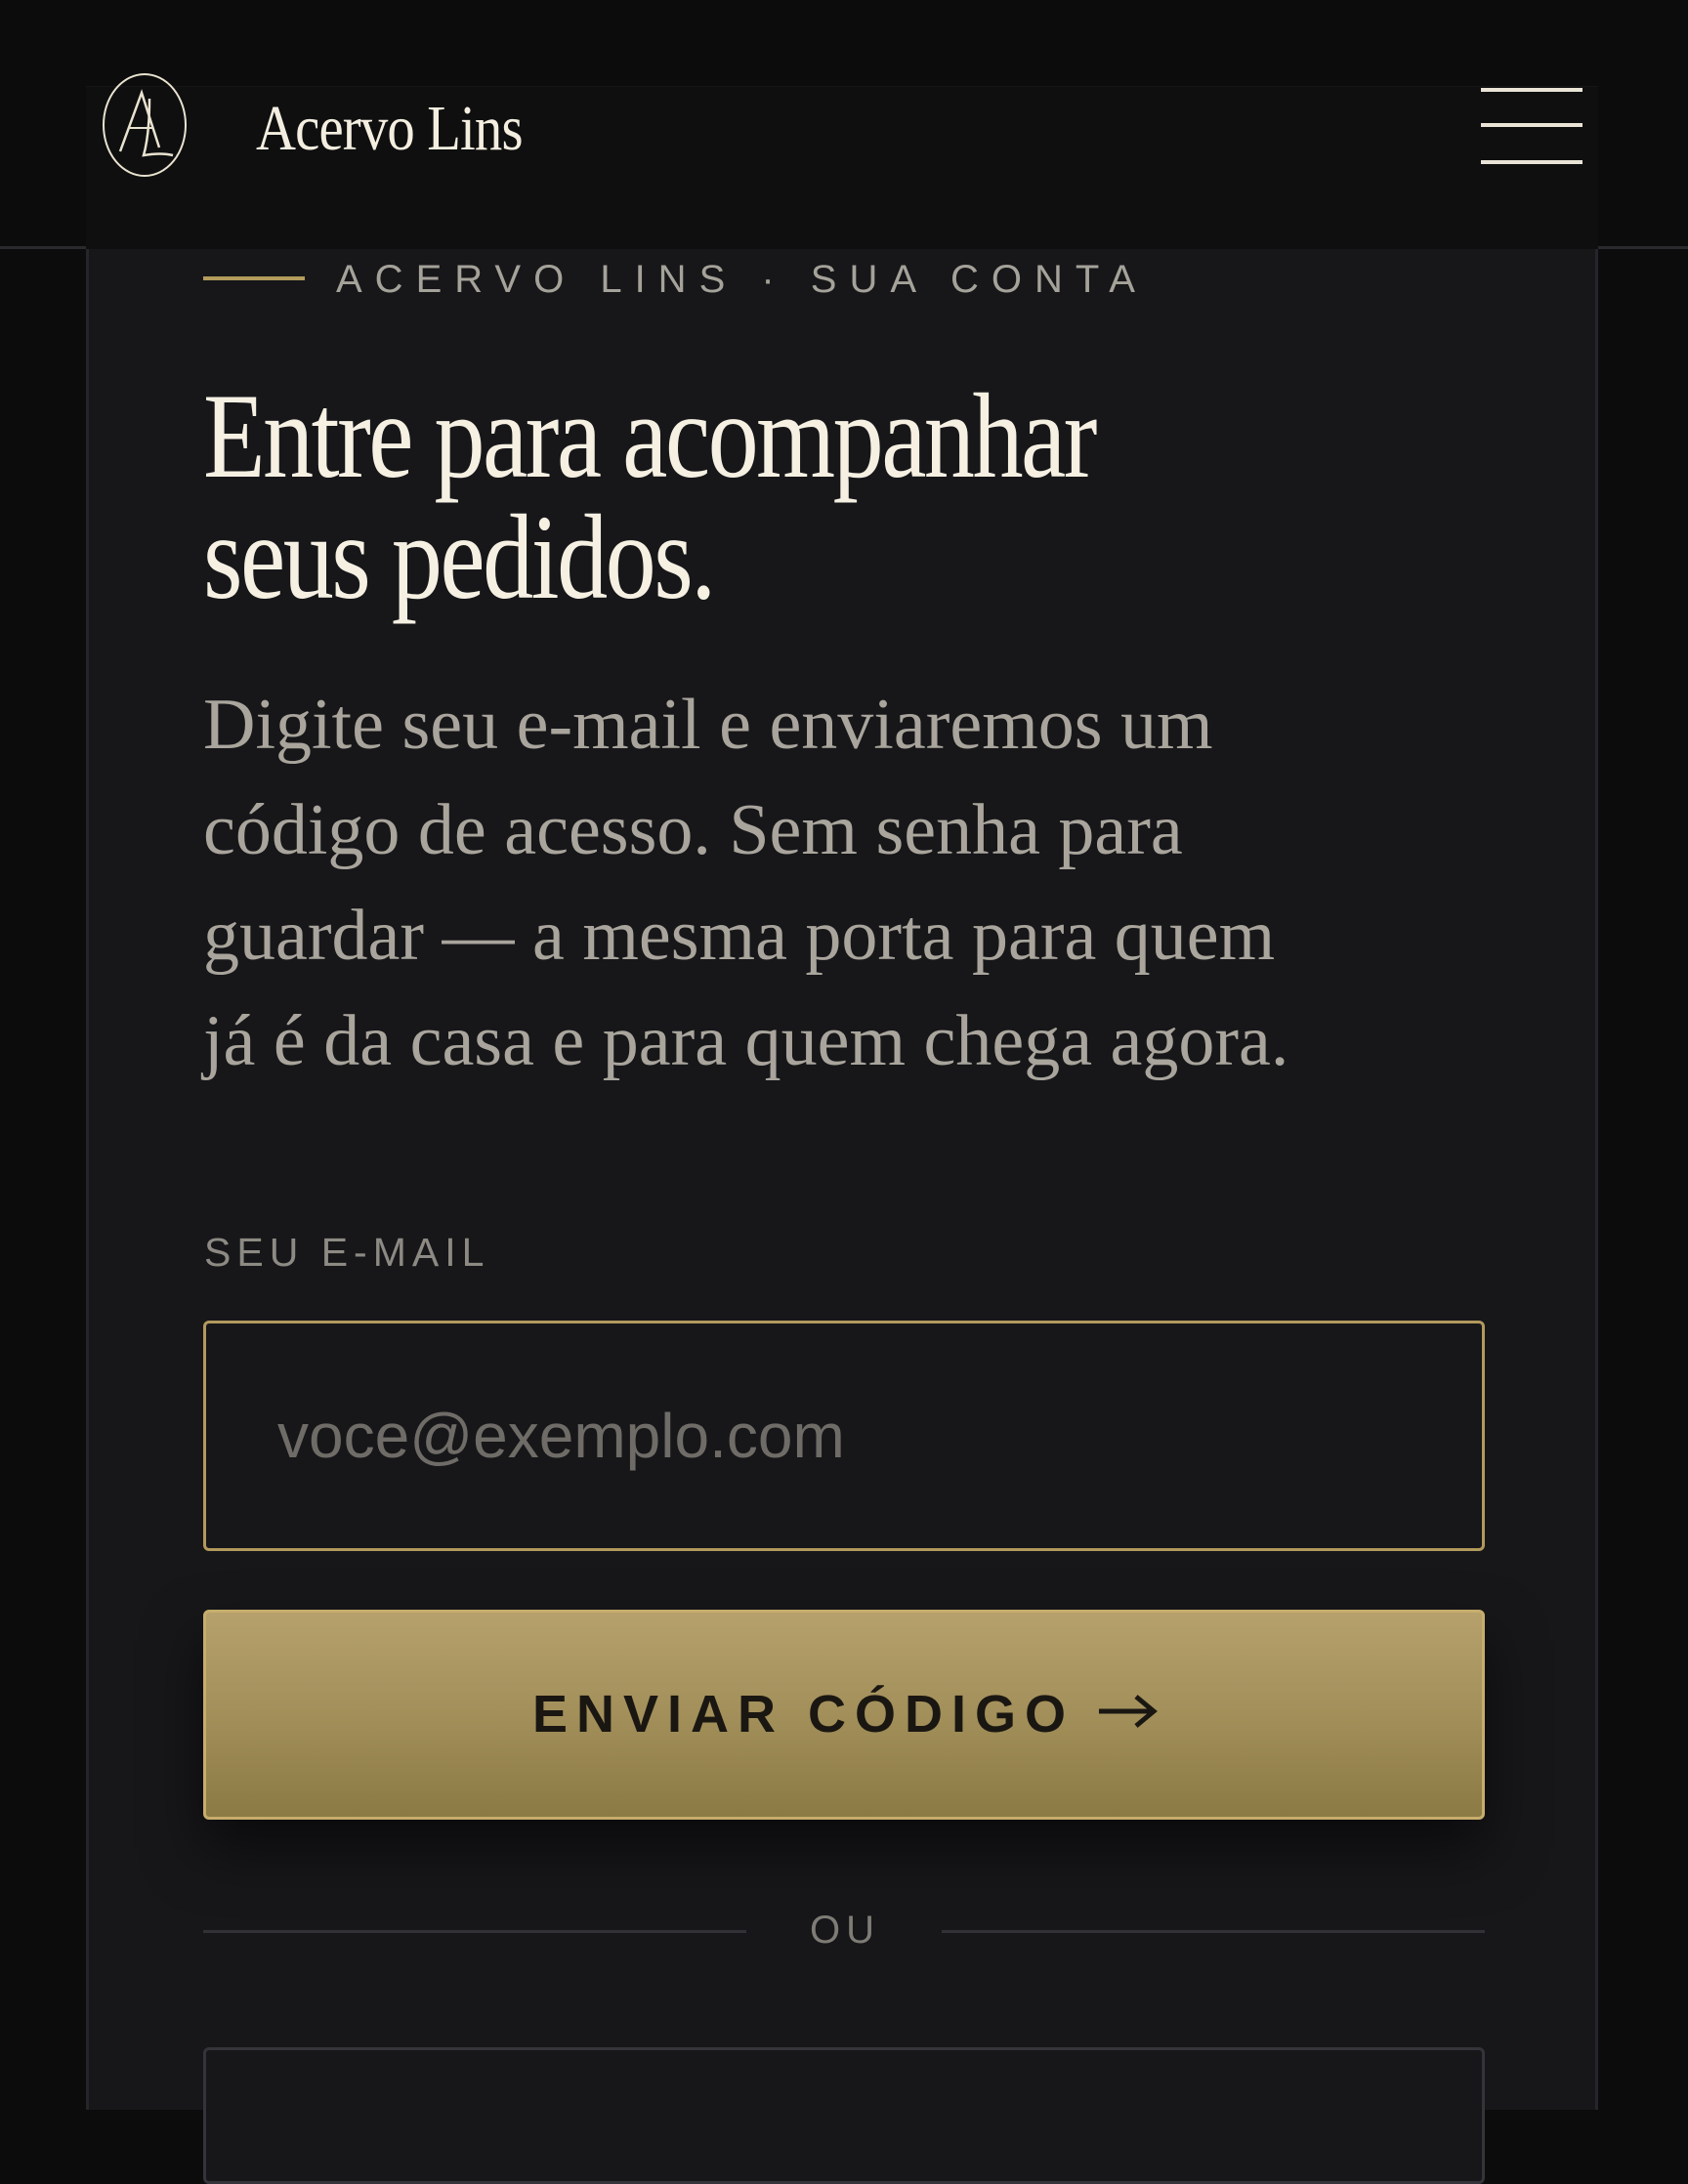  What do you see at coordinates (844, 1436) in the screenshot?
I see `email-field` at bounding box center [844, 1436].